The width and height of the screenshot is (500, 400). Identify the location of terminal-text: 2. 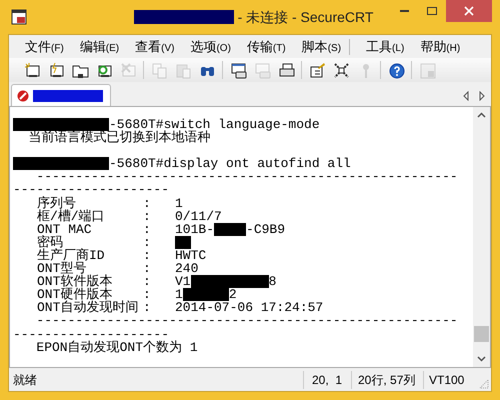
(232, 294).